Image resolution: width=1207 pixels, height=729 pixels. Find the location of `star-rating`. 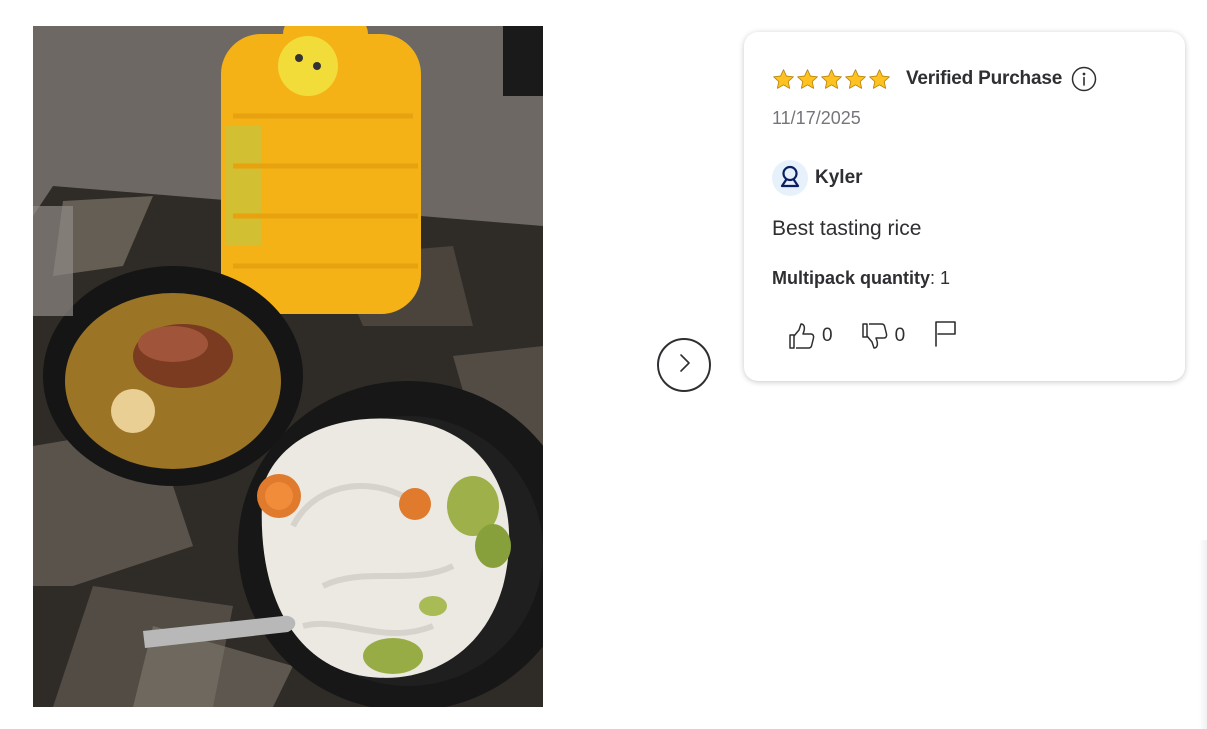

star-rating is located at coordinates (831, 79).